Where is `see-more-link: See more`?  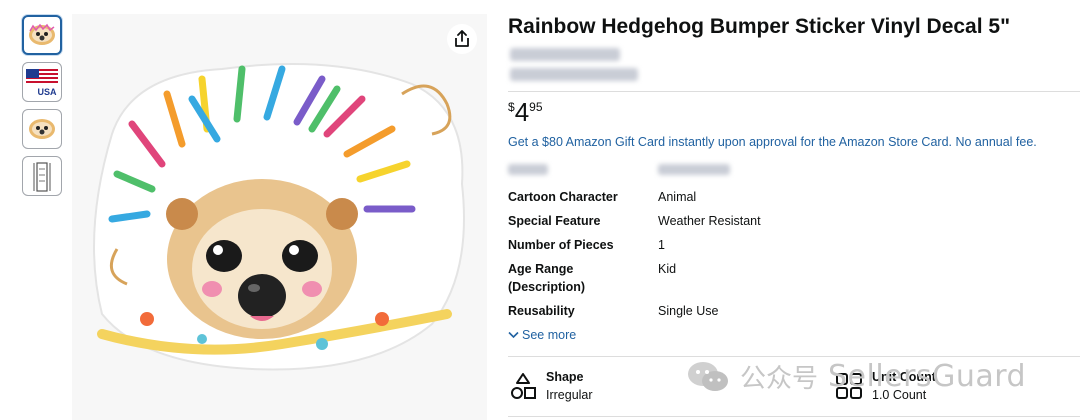
see-more-link: See more is located at coordinates (542, 335).